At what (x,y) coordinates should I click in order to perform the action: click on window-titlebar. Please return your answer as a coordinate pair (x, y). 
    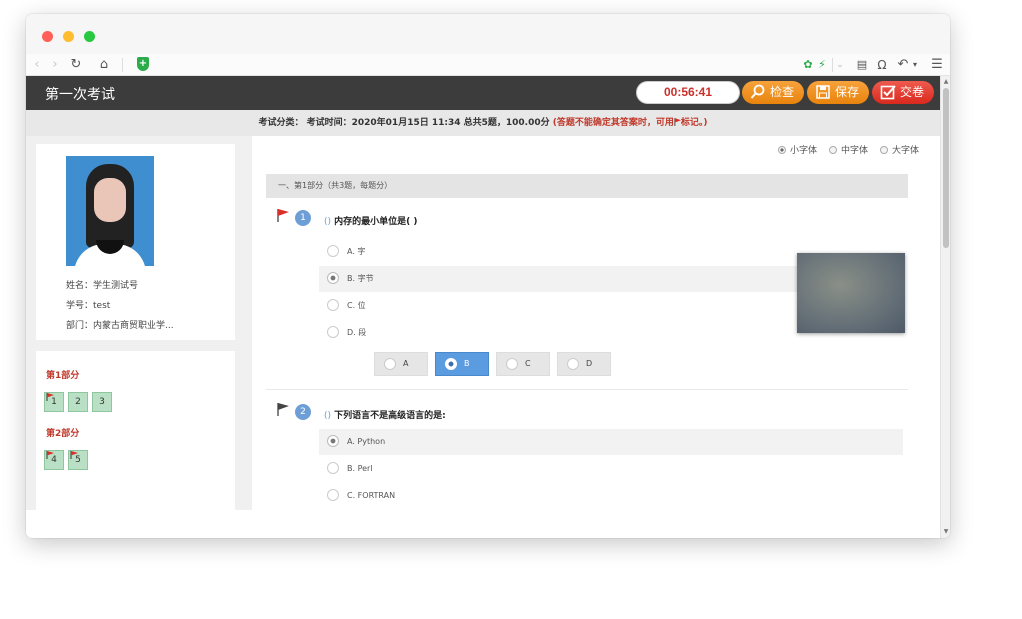
    Looking at the image, I should click on (488, 34).